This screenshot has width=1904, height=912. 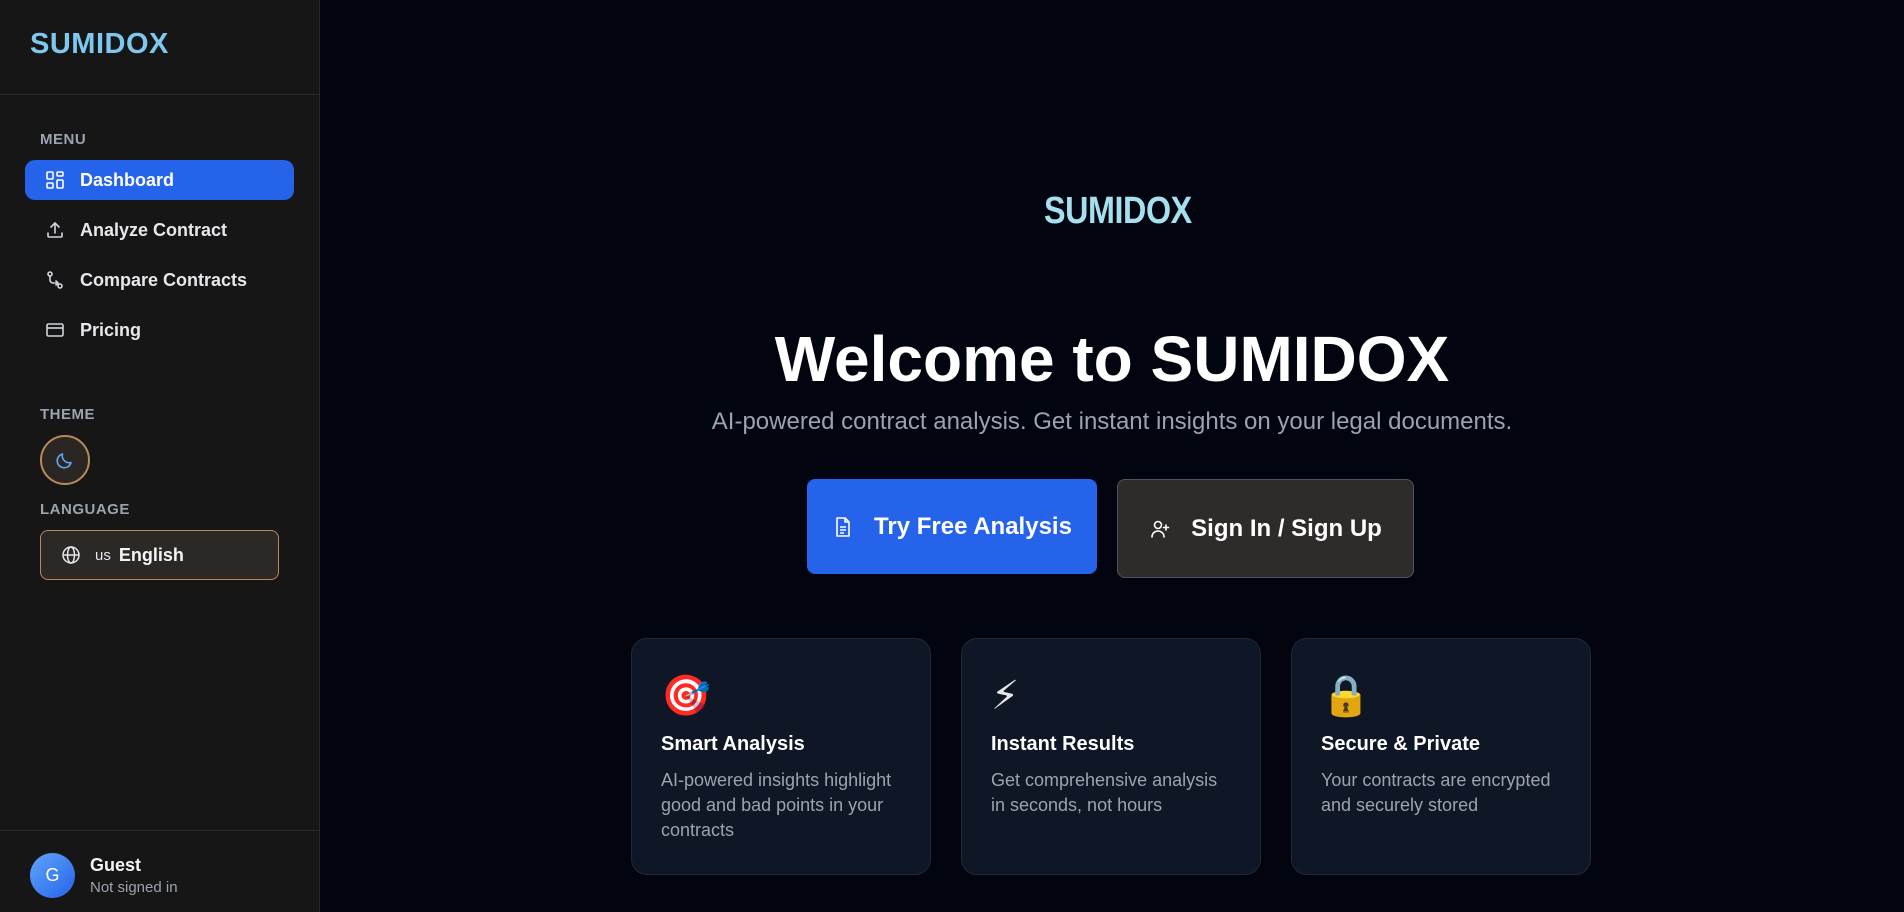 What do you see at coordinates (164, 279) in the screenshot?
I see `sidebar-item-label: Compare Contracts` at bounding box center [164, 279].